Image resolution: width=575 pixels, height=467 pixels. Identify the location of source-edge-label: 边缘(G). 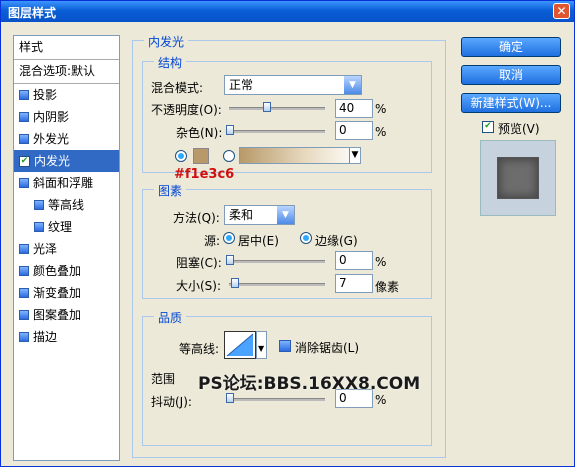
(336, 241).